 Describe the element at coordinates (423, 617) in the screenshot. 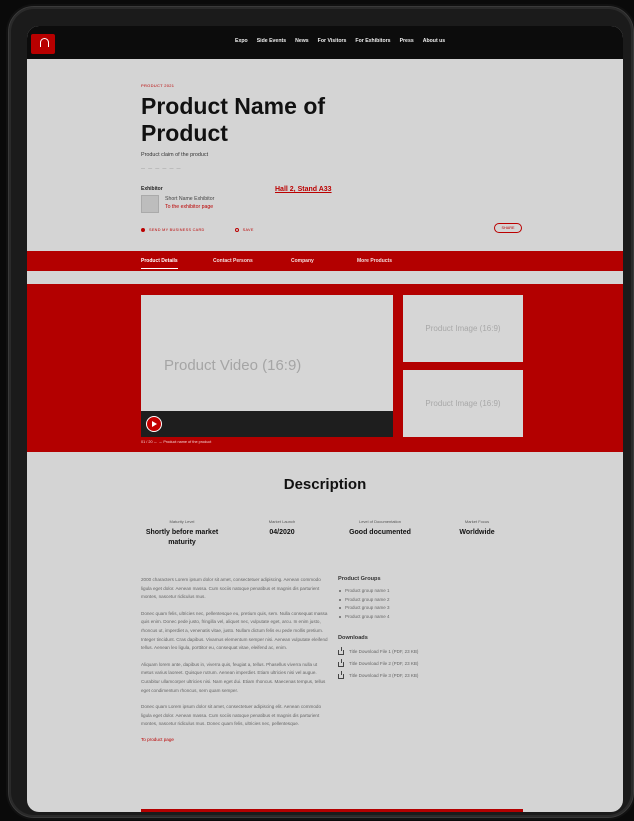

I see `list-item: Product group name 4` at that location.